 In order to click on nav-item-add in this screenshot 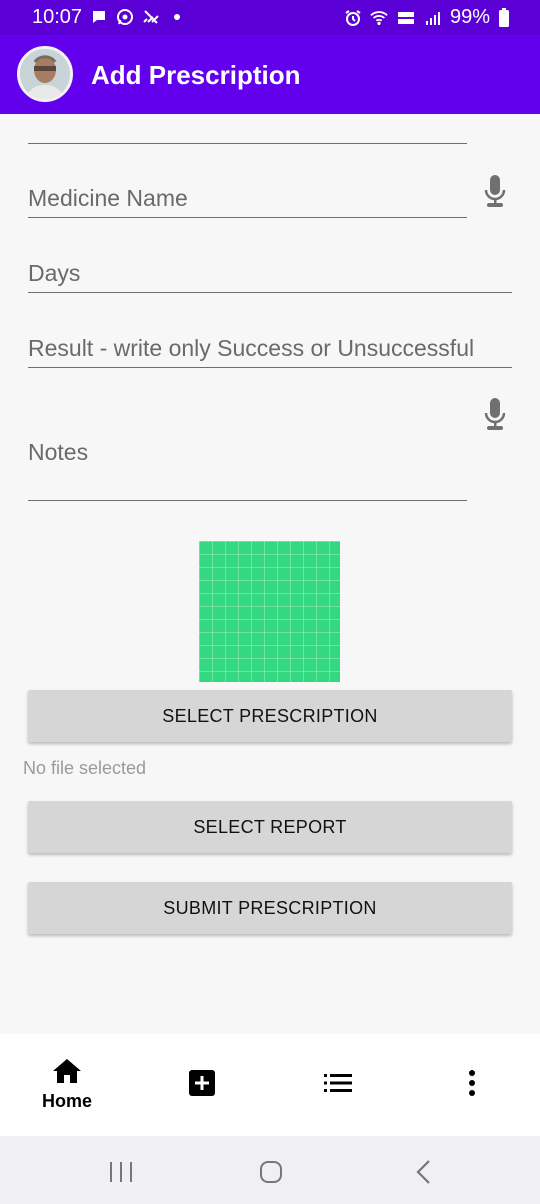, I will do `click(202, 1085)`.